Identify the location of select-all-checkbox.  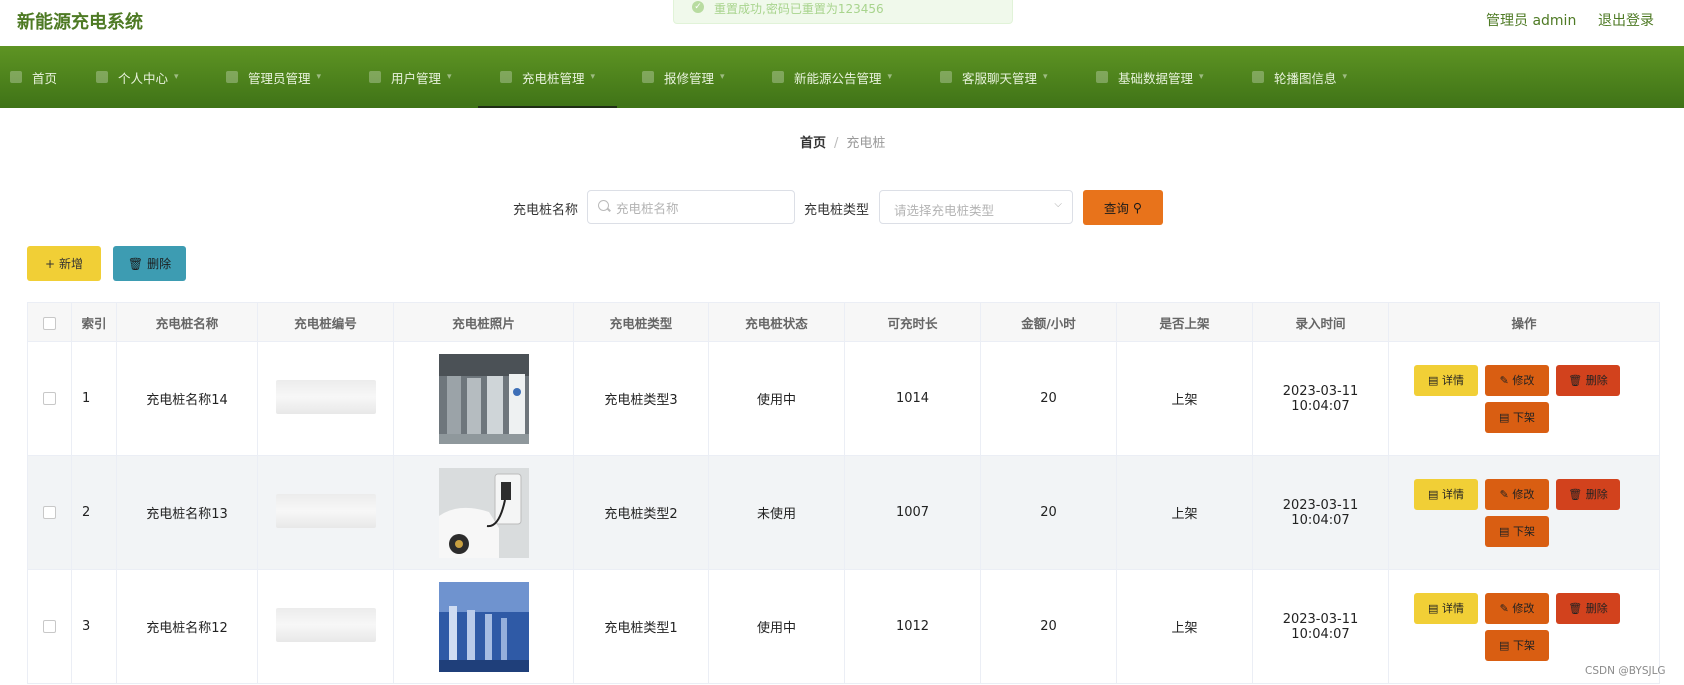
(49, 323).